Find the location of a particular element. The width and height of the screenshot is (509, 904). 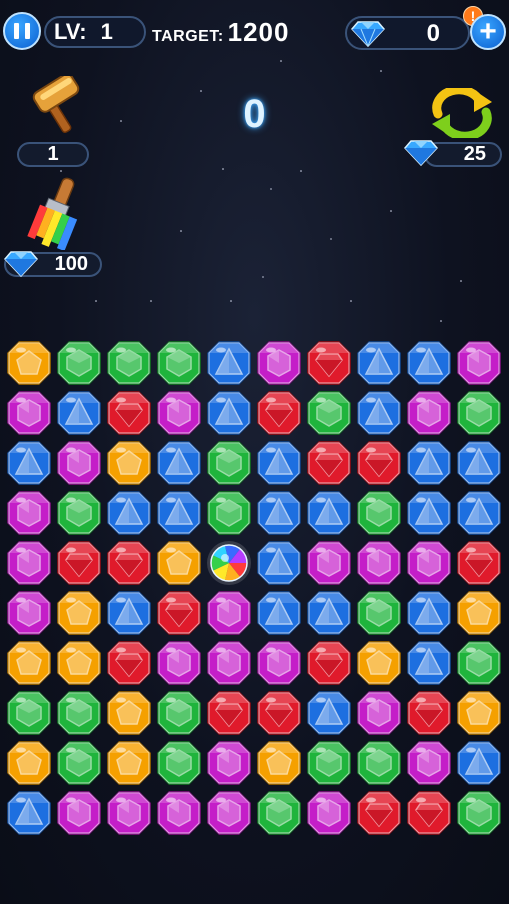

rainbow-gem is located at coordinates (229, 563).